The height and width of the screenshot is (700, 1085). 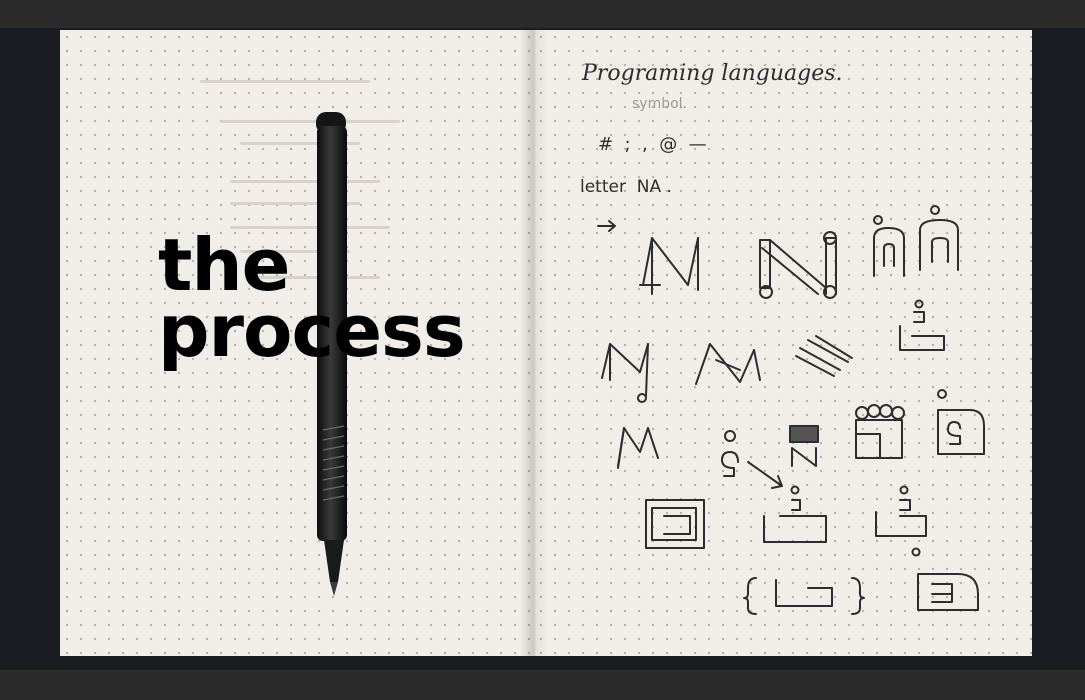 What do you see at coordinates (652, 144) in the screenshot?
I see `symbols-row: # ; , @ —` at bounding box center [652, 144].